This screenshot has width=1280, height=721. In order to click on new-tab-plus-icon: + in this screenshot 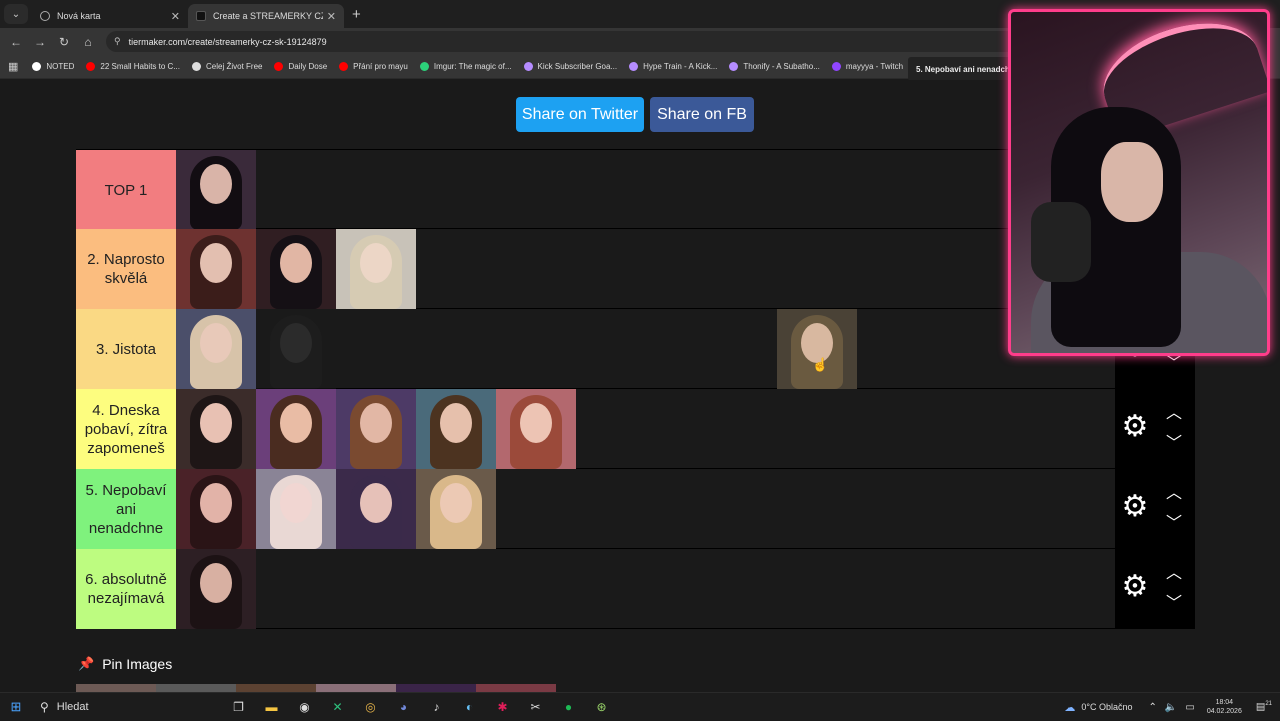, I will do `click(356, 14)`.